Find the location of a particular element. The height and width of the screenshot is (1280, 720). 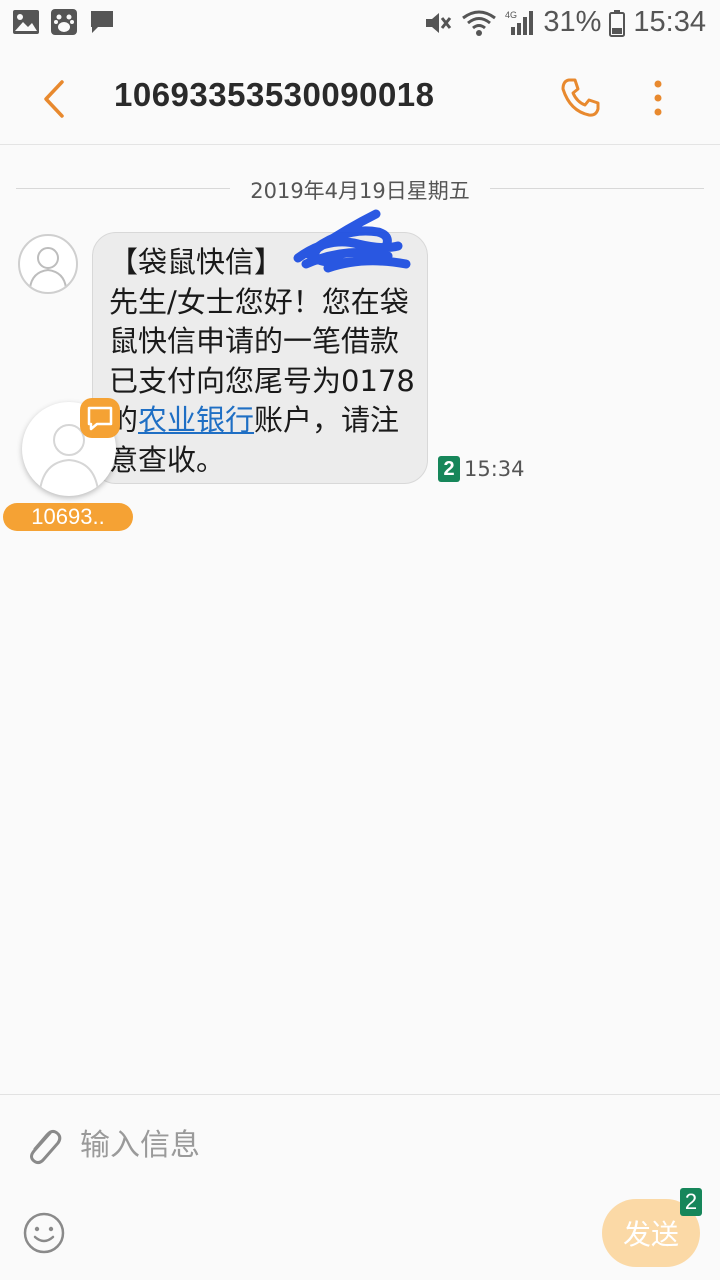

sender-avatar is located at coordinates (48, 264).